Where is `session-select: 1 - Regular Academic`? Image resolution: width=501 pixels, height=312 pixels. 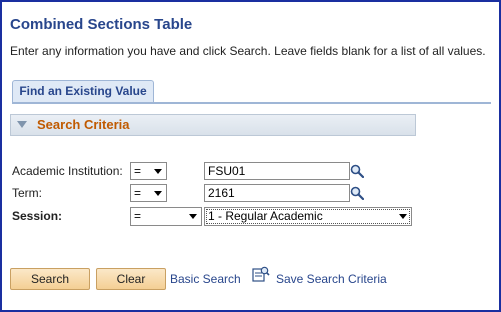 session-select: 1 - Regular Academic is located at coordinates (308, 216).